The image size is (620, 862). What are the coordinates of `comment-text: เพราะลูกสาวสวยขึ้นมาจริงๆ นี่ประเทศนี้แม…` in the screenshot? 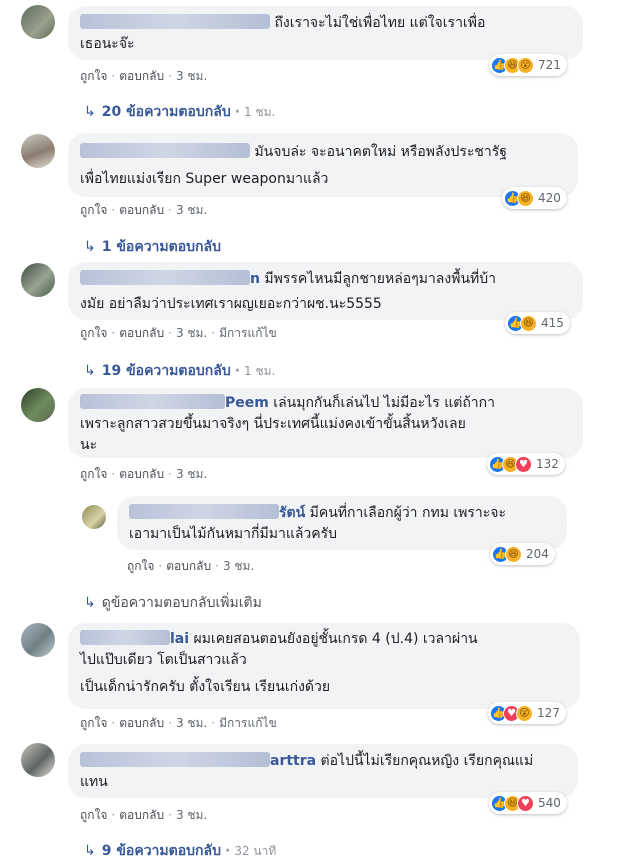 It's located at (273, 424).